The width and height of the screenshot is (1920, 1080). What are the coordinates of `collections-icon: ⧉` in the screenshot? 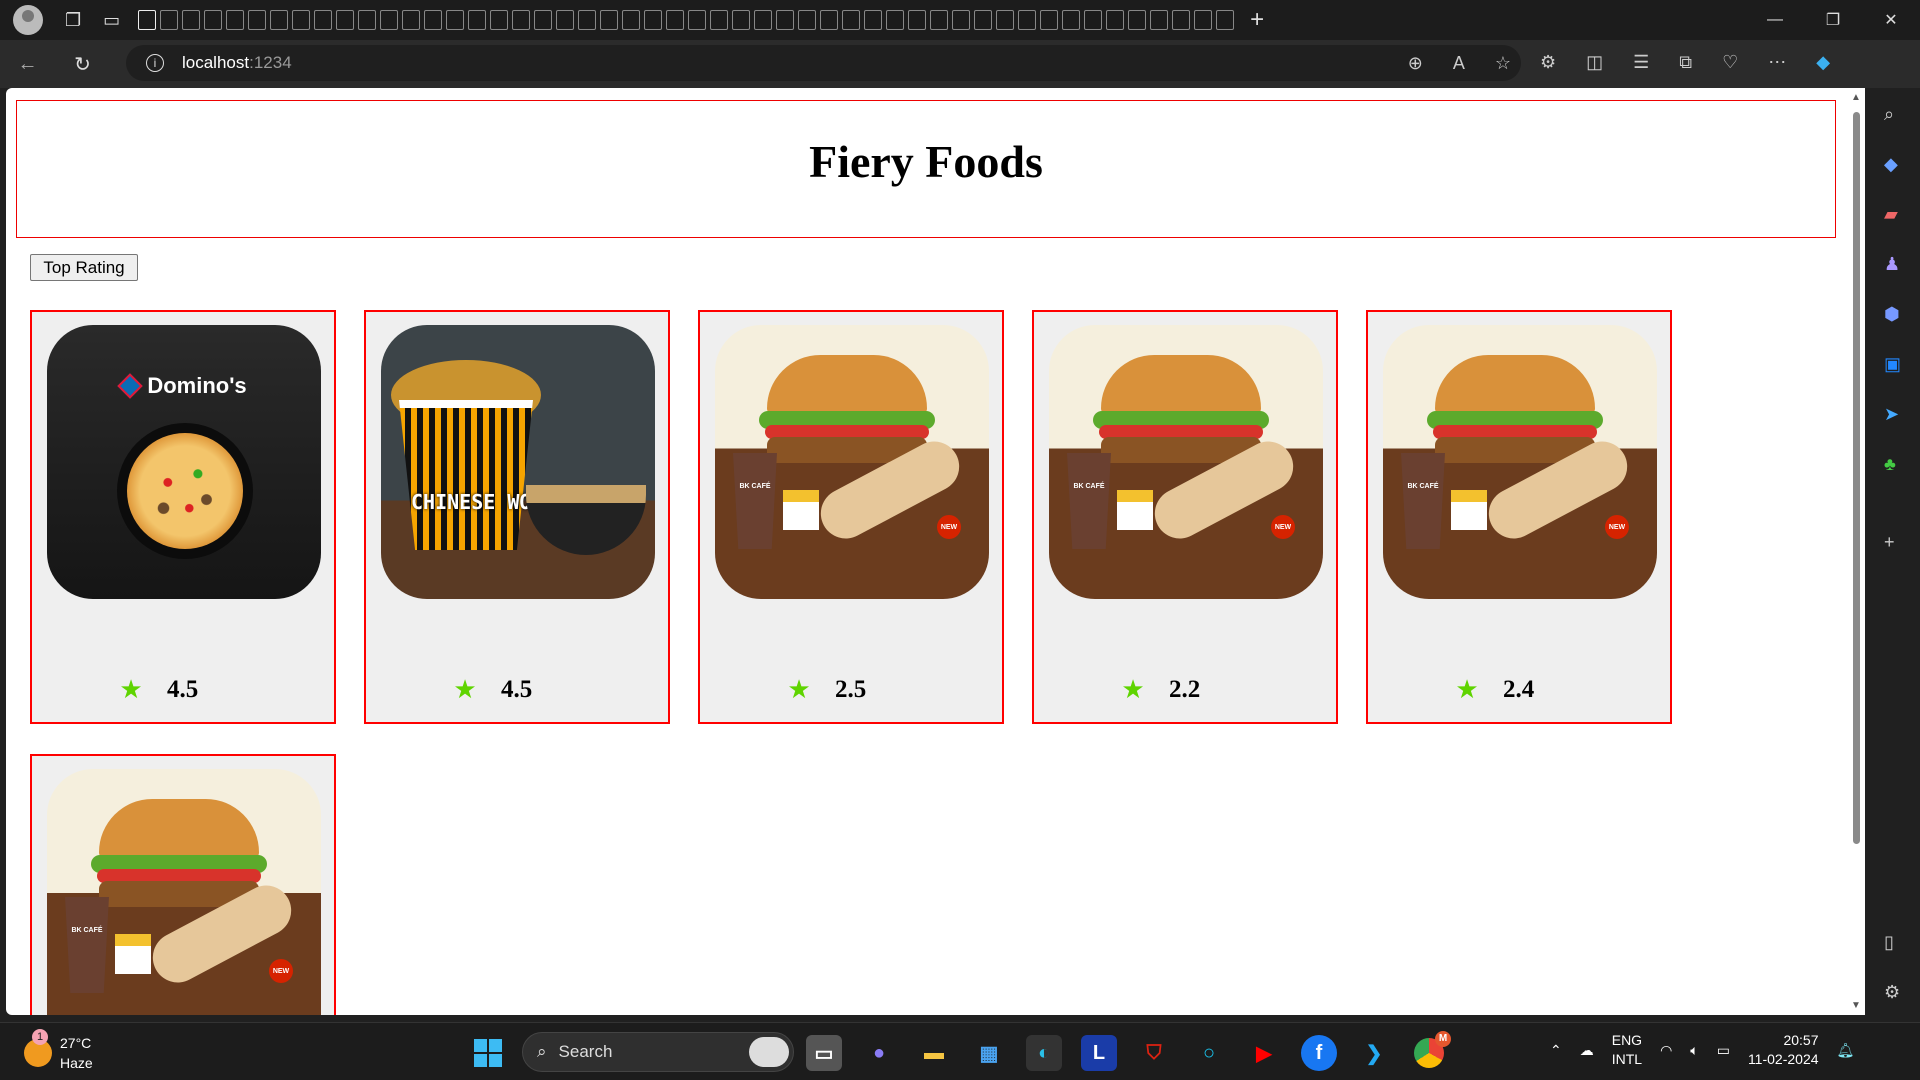 It's located at (1685, 62).